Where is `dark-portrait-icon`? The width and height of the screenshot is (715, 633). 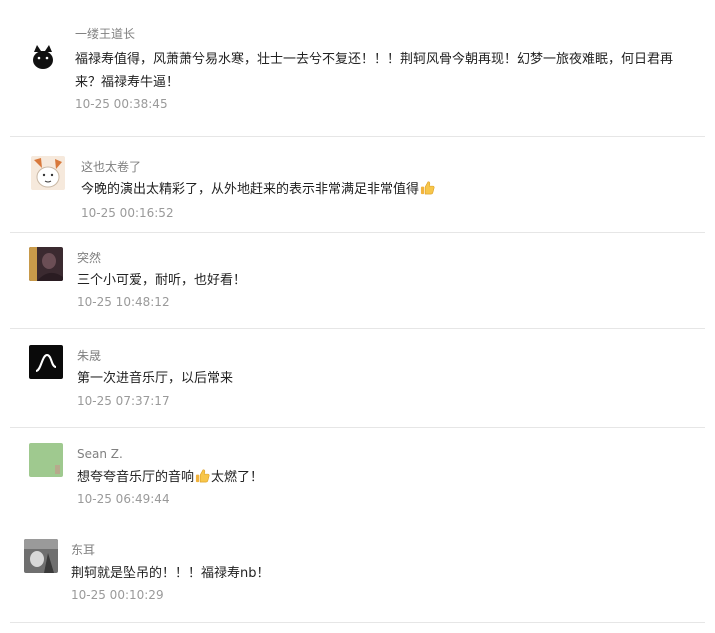
dark-portrait-icon is located at coordinates (46, 264).